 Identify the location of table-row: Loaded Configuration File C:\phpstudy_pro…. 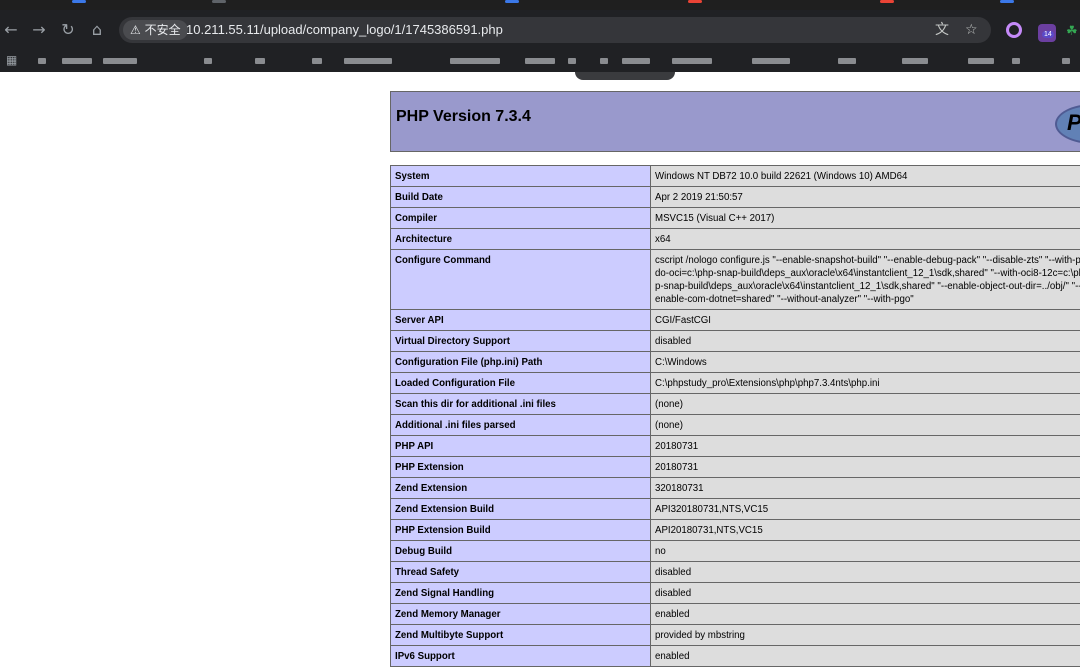
(735, 383).